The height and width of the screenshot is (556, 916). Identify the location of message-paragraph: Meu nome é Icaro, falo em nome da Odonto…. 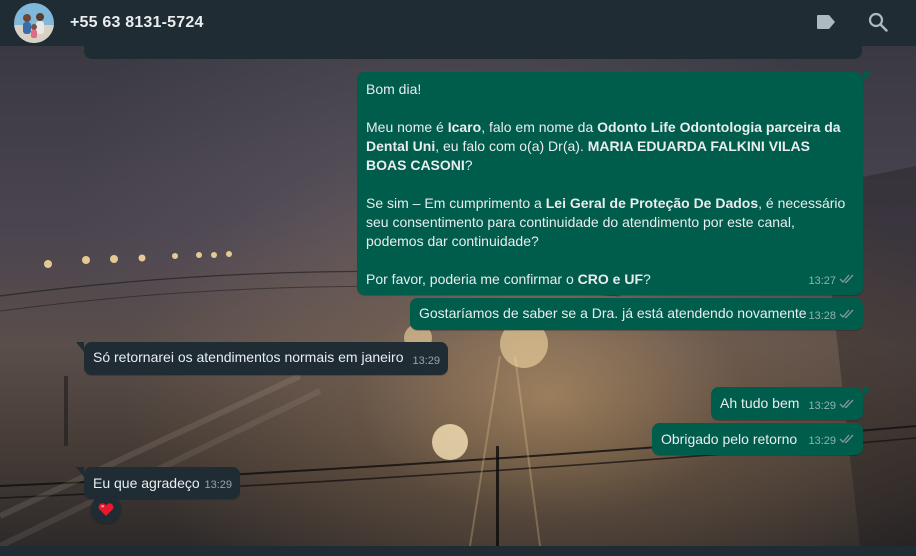
(603, 146).